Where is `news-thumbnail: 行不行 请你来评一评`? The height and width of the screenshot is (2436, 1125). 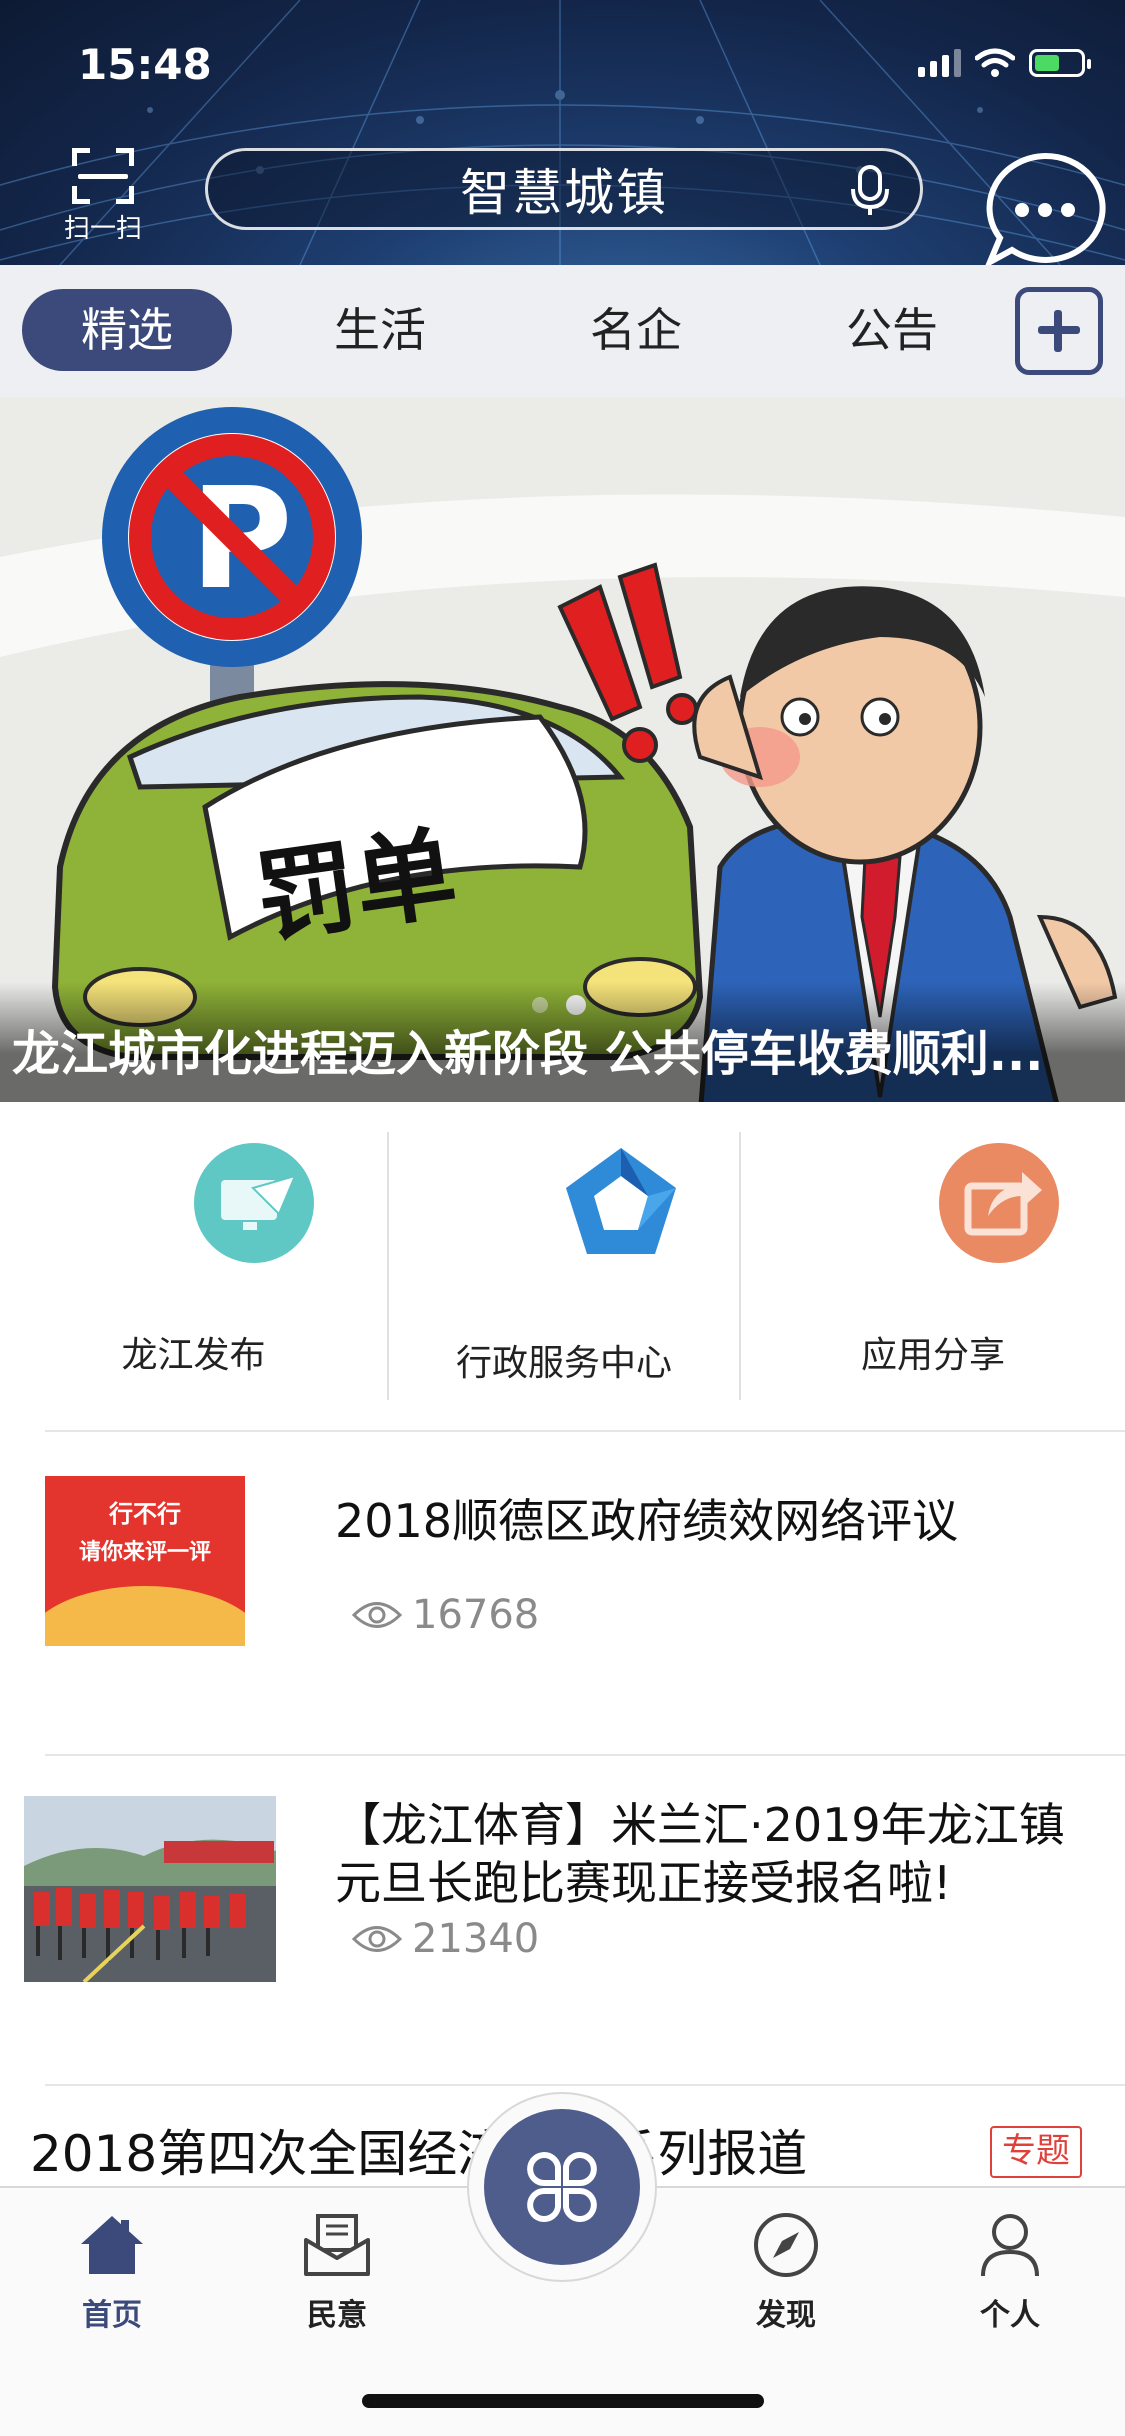
news-thumbnail: 行不行 请你来评一评 is located at coordinates (145, 1561).